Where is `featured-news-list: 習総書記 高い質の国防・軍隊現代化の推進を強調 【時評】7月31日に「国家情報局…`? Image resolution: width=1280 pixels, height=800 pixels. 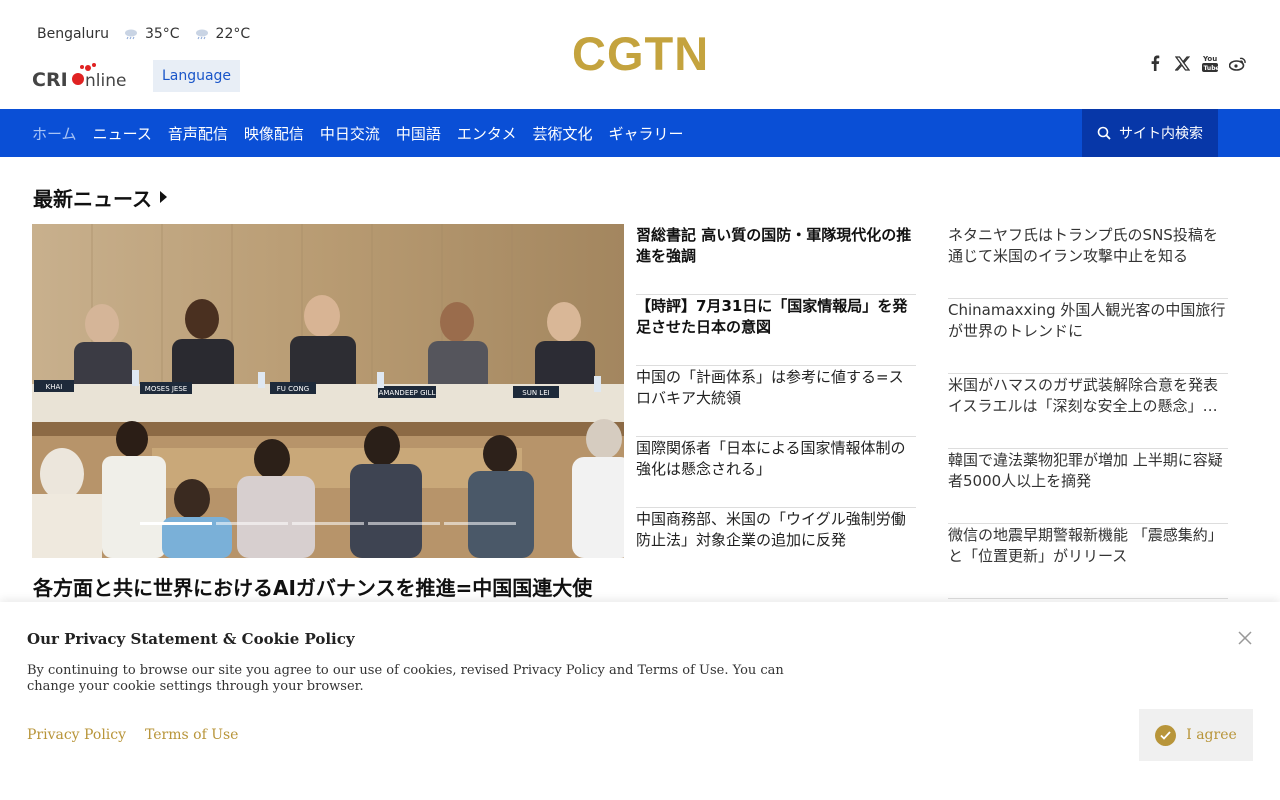 featured-news-list: 習総書記 高い質の国防・軍隊現代化の推進を強調 【時評】7月31日に「国家情報局… is located at coordinates (776, 401).